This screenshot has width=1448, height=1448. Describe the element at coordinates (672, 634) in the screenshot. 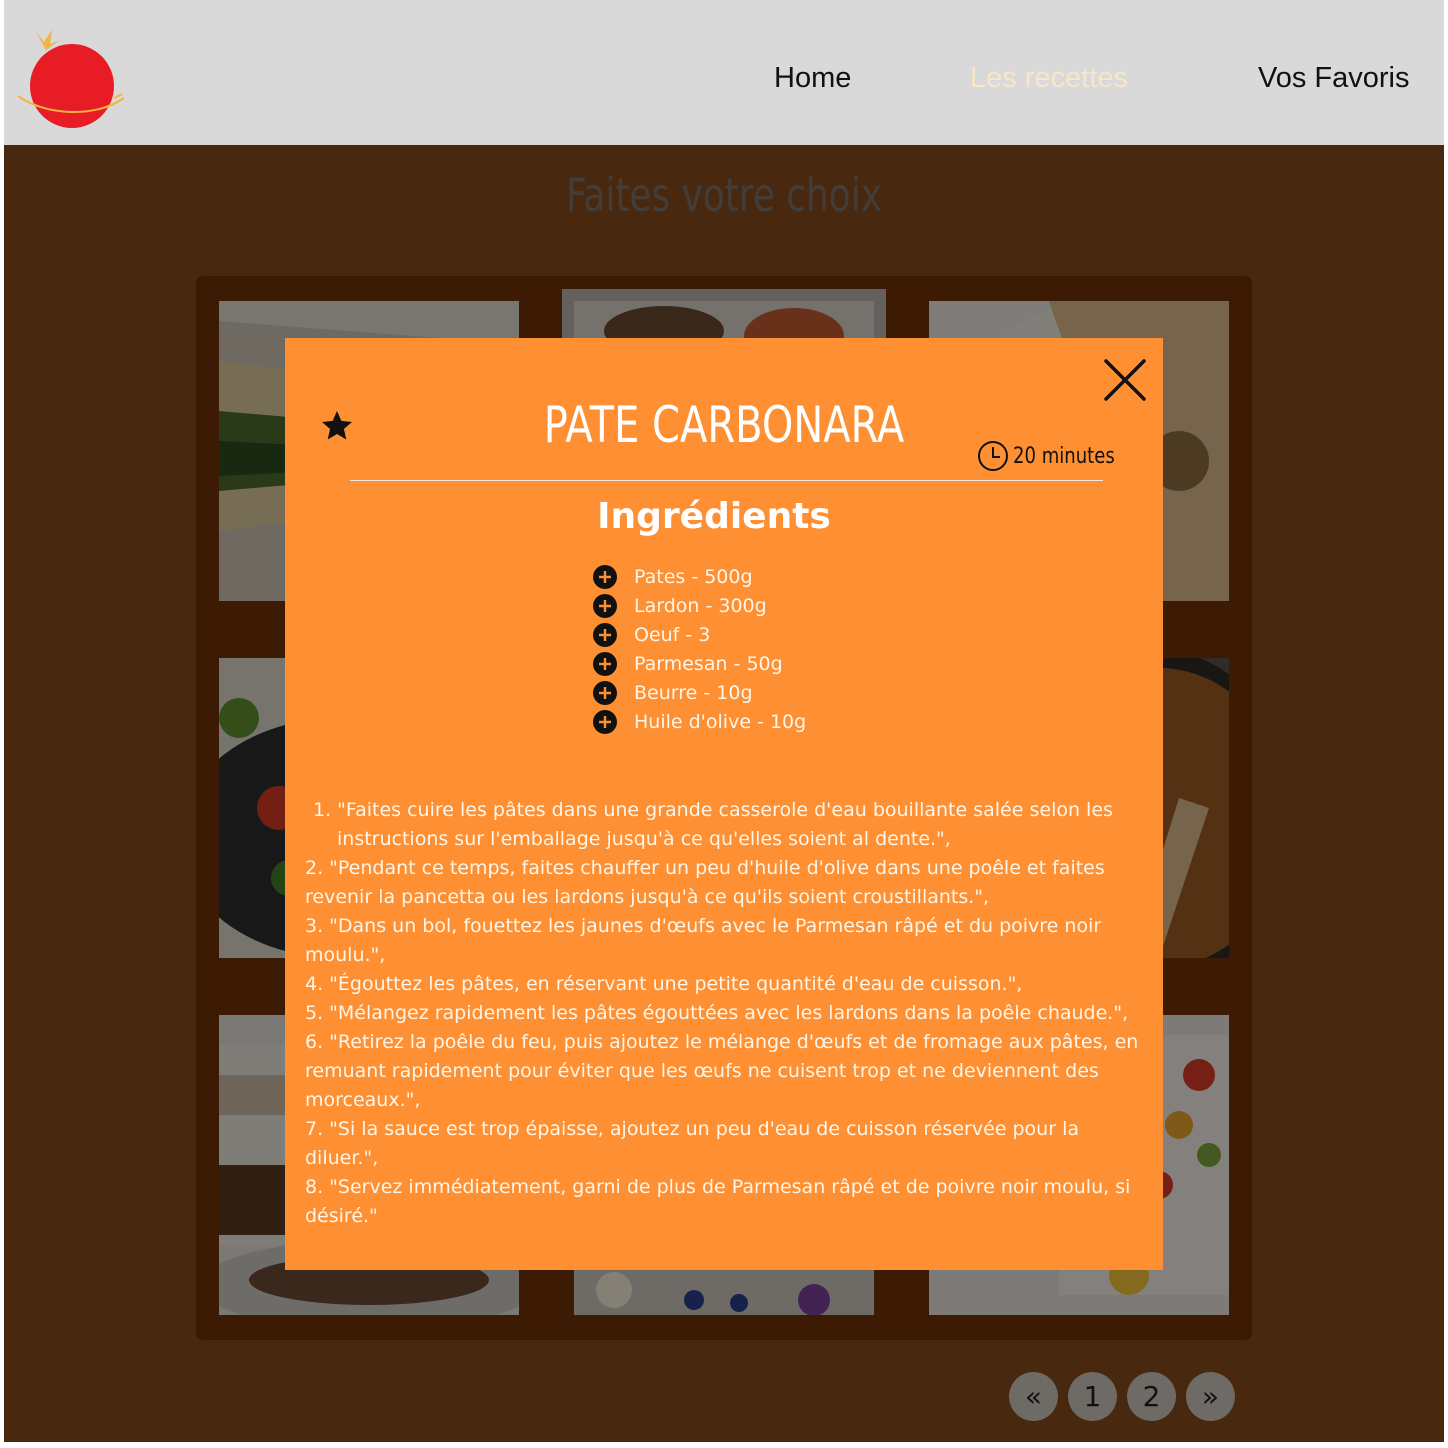

I see `ingredient-label: Oeuf - 3` at that location.